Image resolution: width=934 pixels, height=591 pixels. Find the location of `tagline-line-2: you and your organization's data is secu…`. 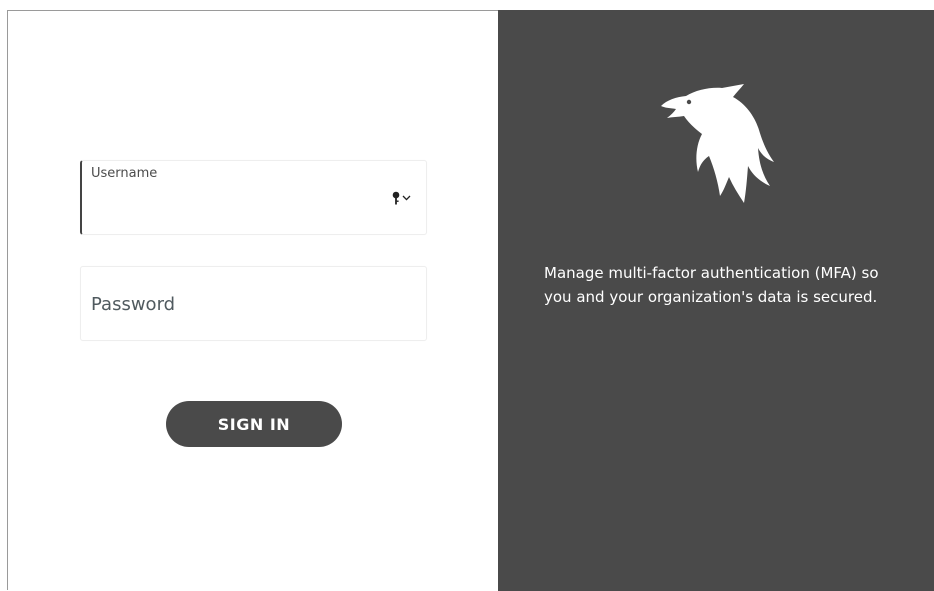

tagline-line-2: you and your organization's data is secu… is located at coordinates (711, 297).